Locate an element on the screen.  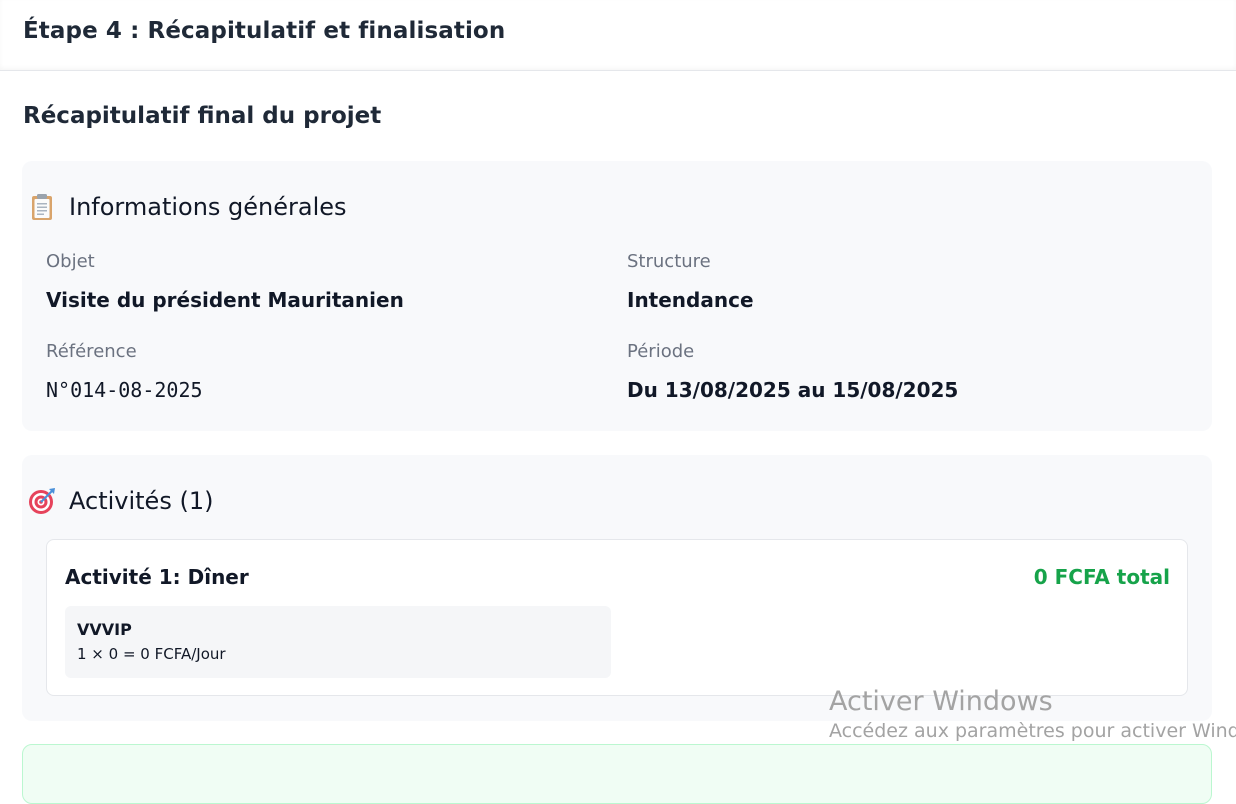
reference-value: N°014-08-2025 is located at coordinates (124, 390).